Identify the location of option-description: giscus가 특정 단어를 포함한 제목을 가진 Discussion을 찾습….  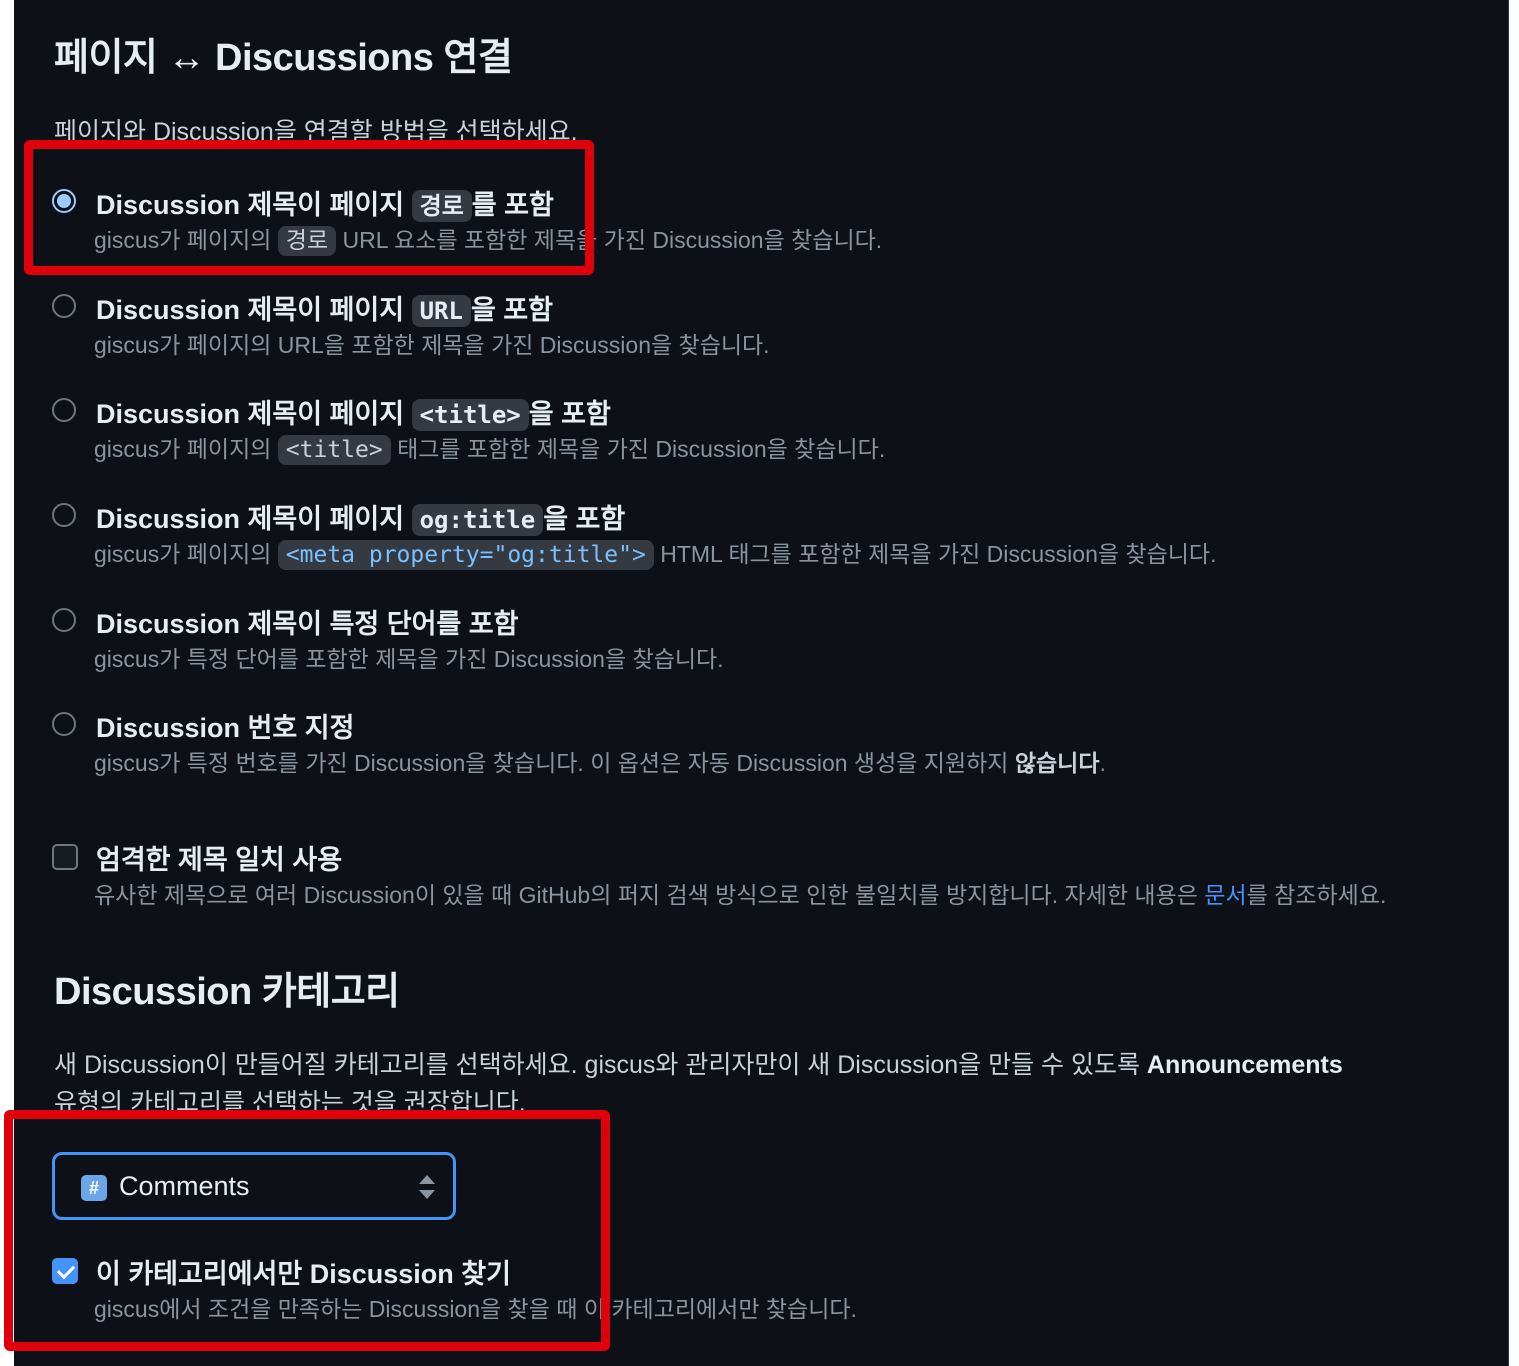
(409, 659).